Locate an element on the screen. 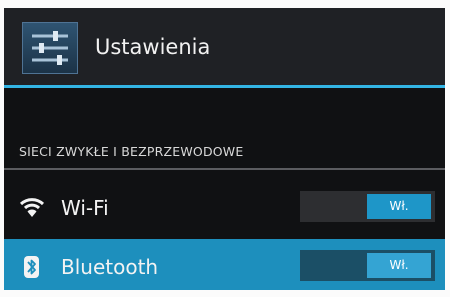 The image size is (450, 297). action-bar-divider is located at coordinates (224, 86).